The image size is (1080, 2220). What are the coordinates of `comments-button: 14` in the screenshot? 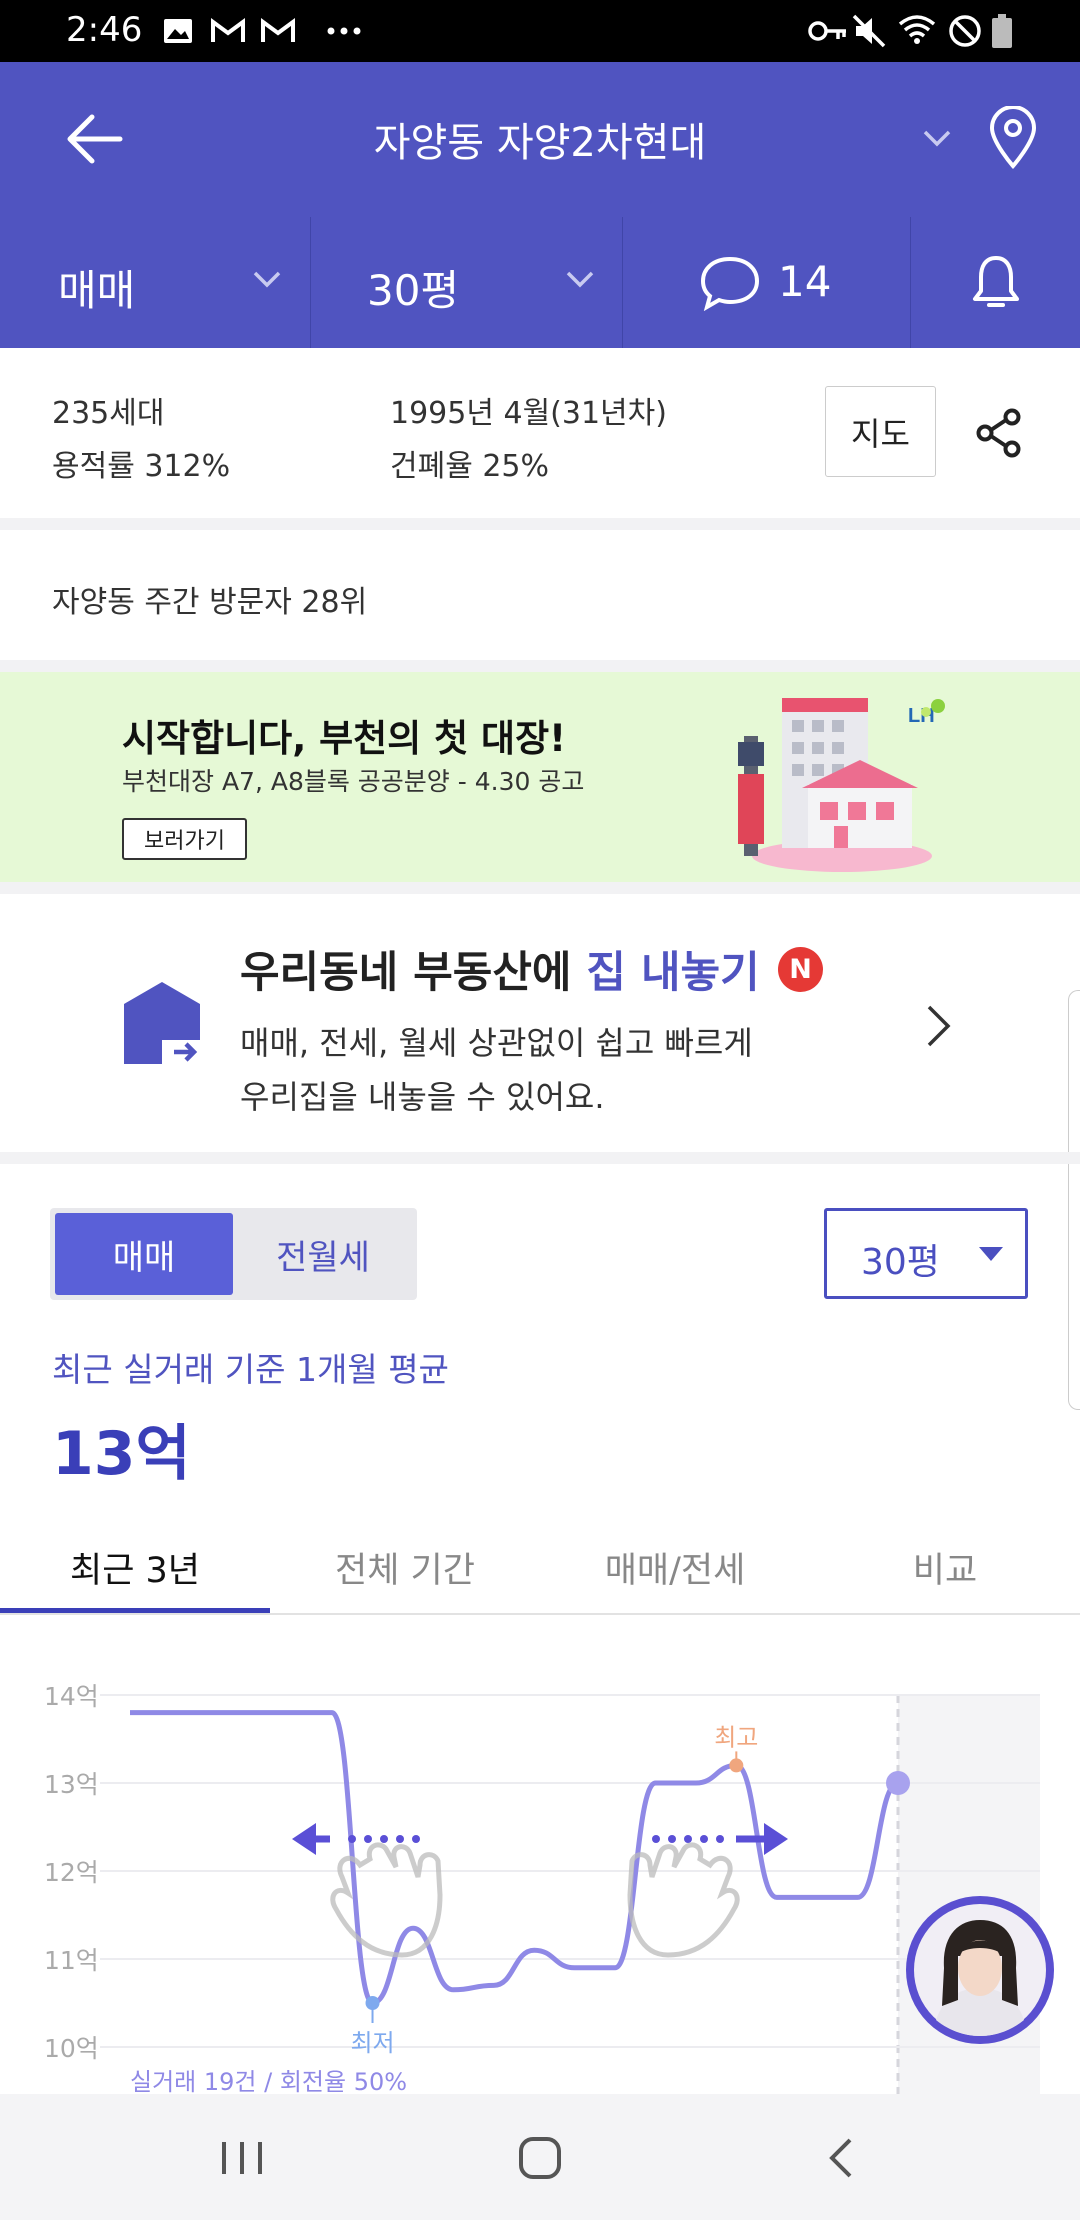 It's located at (767, 282).